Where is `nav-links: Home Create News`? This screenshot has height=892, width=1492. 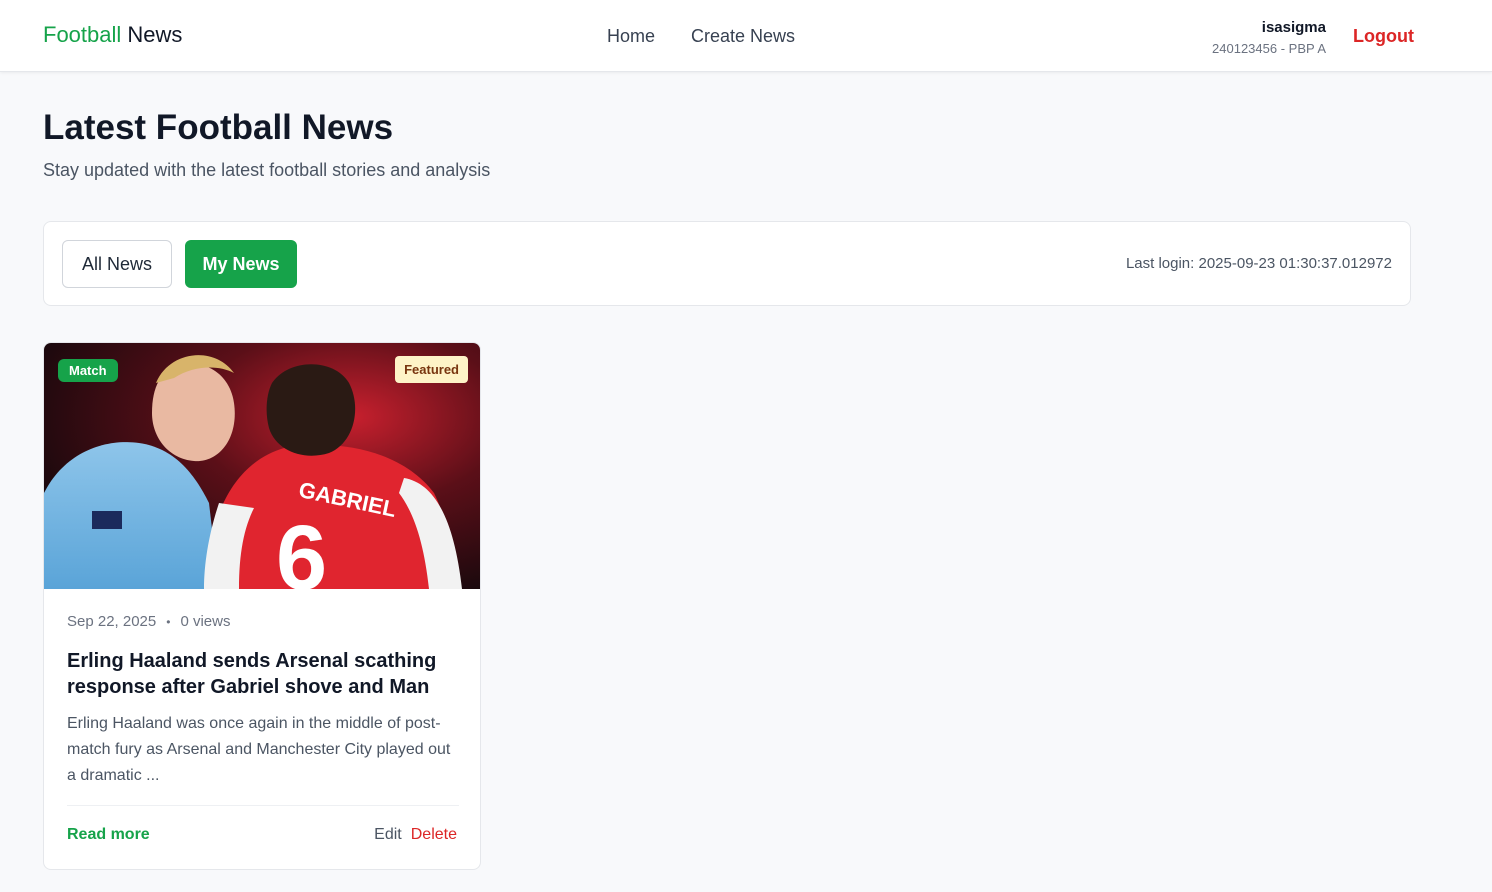 nav-links: Home Create News is located at coordinates (701, 36).